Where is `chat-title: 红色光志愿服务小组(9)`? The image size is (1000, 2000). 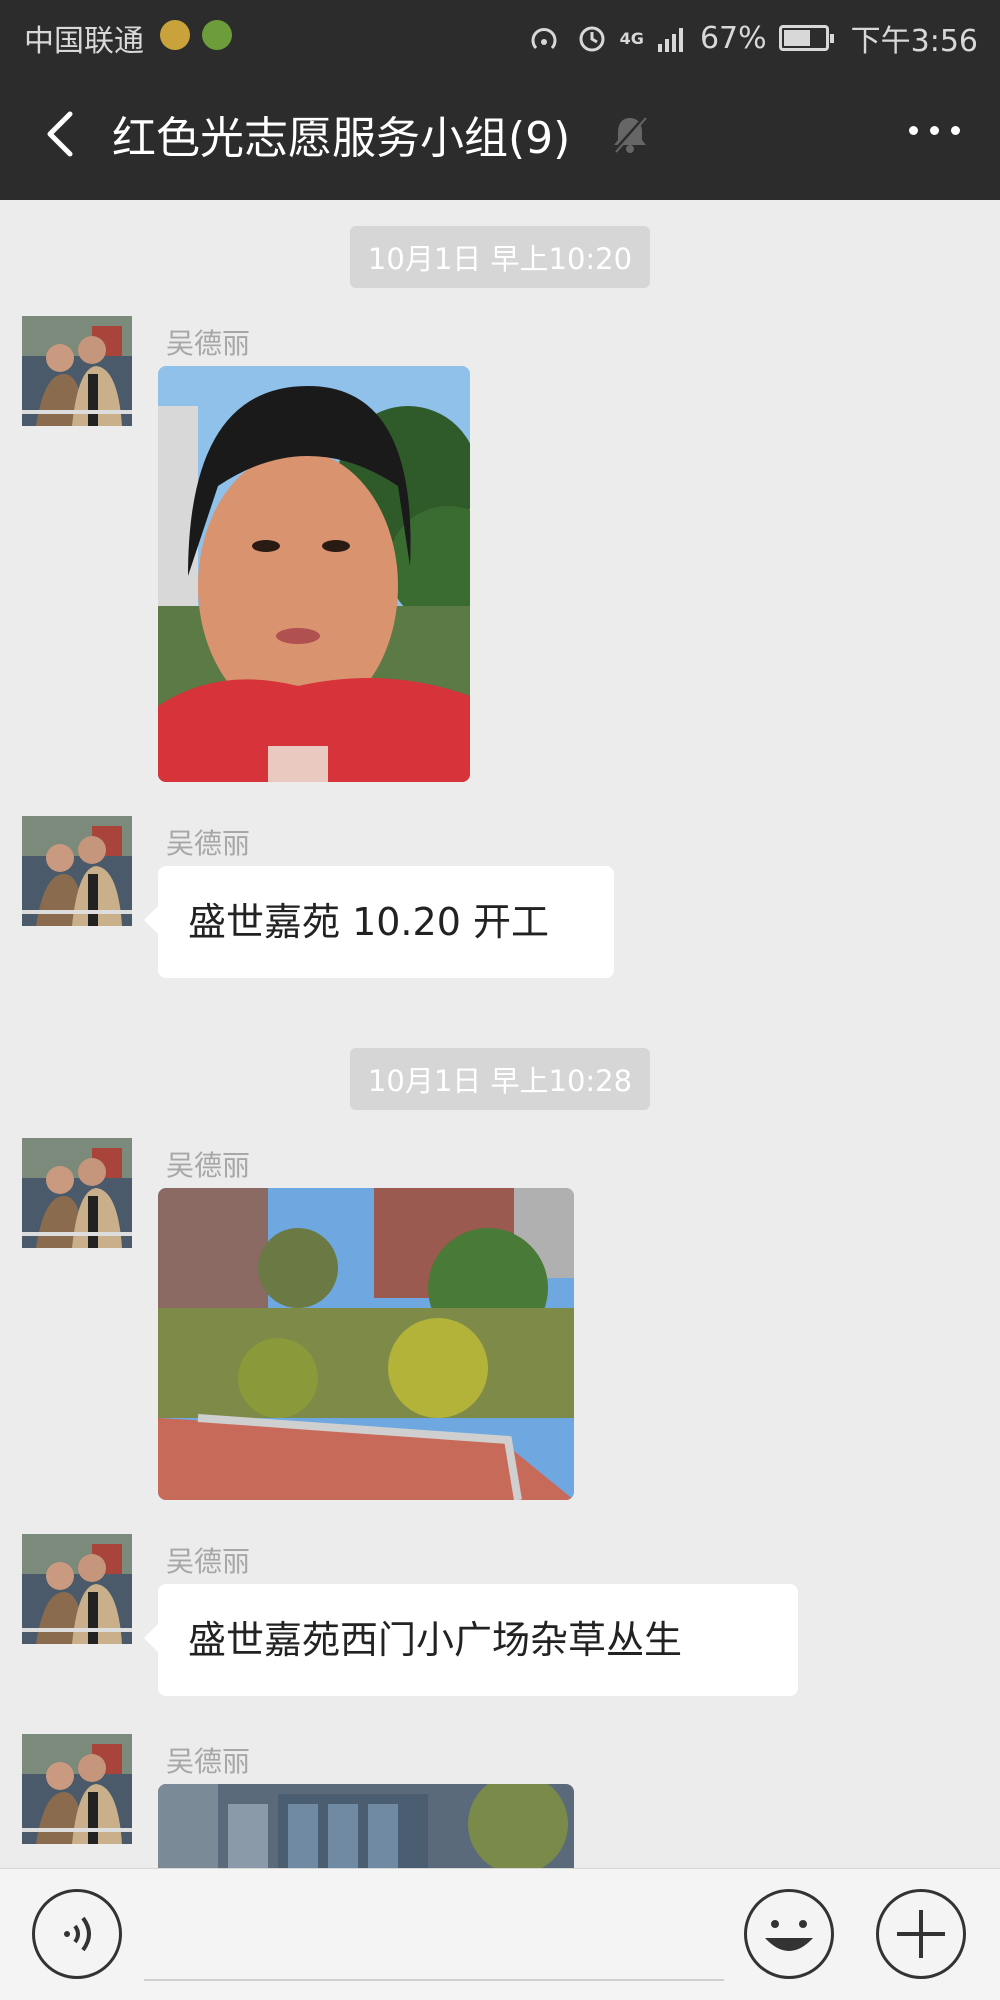 chat-title: 红色光志愿服务小组(9) is located at coordinates (341, 138).